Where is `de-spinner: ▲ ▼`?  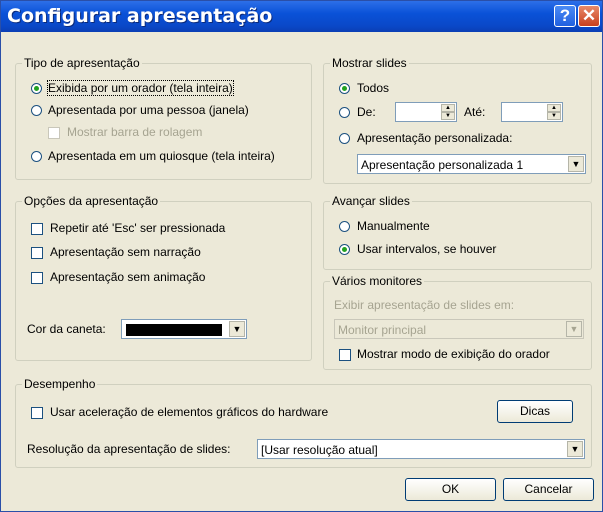
de-spinner: ▲ ▼ is located at coordinates (426, 112).